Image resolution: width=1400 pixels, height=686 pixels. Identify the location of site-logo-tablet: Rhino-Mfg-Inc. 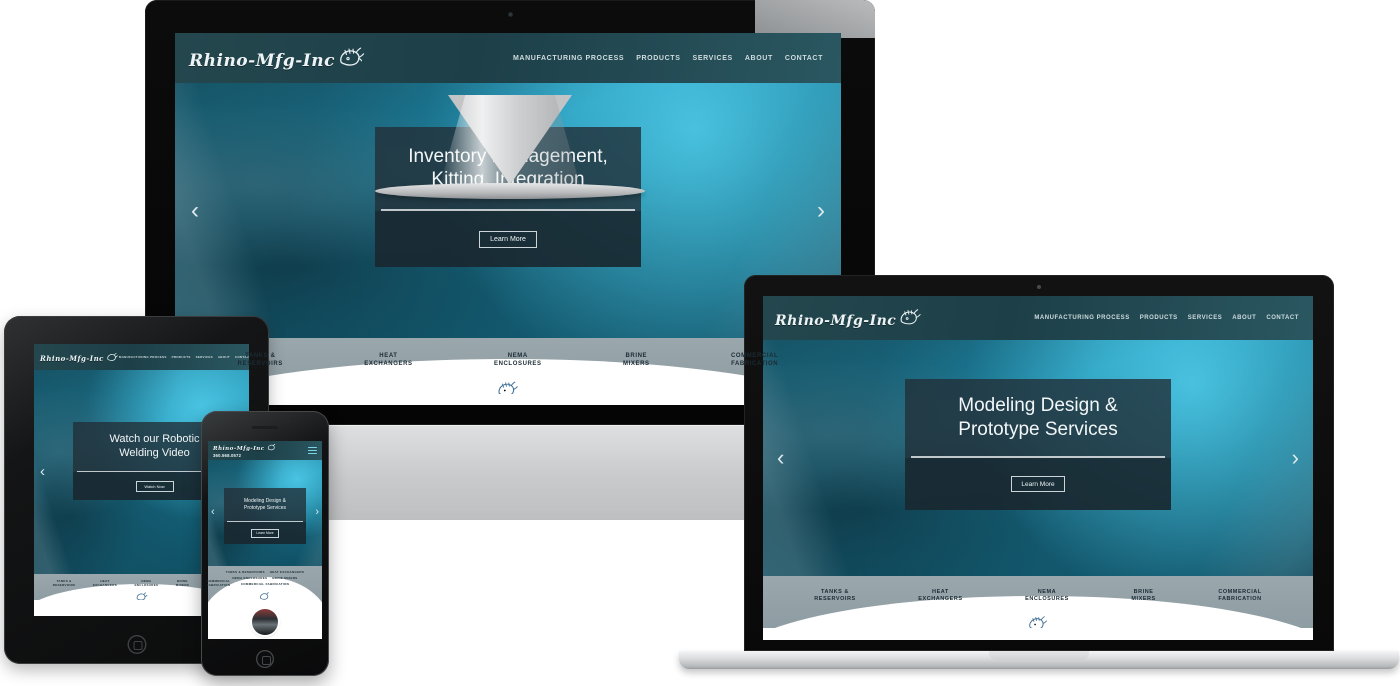
(79, 357).